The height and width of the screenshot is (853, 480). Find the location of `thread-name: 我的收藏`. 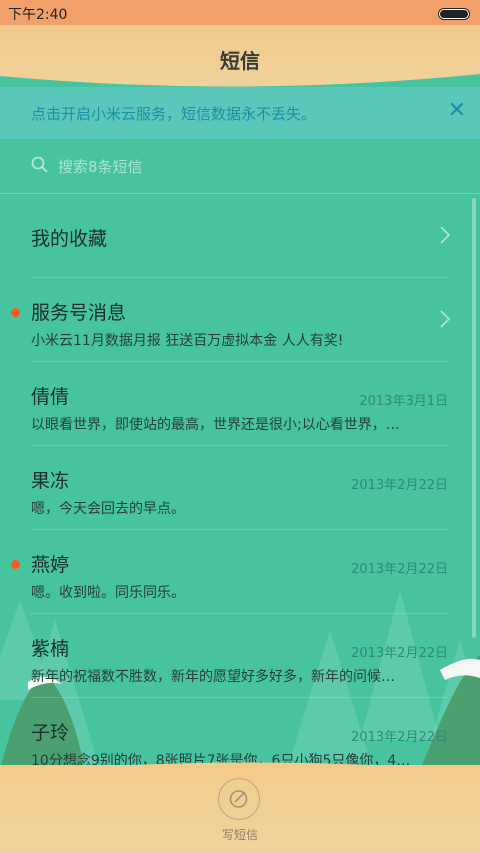

thread-name: 我的收藏 is located at coordinates (69, 239).